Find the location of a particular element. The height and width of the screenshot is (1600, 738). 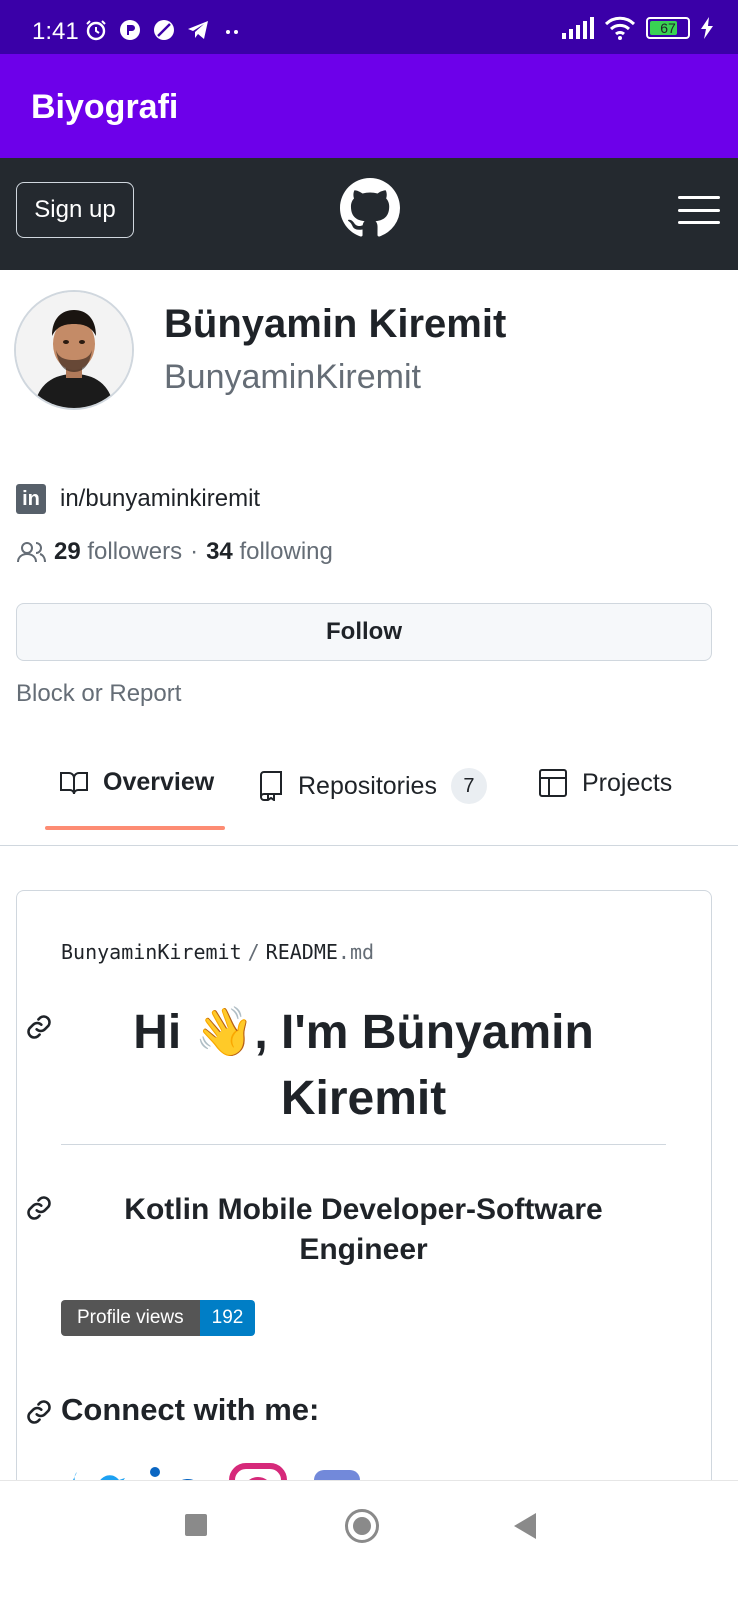

follow-button: Follow is located at coordinates (364, 632).